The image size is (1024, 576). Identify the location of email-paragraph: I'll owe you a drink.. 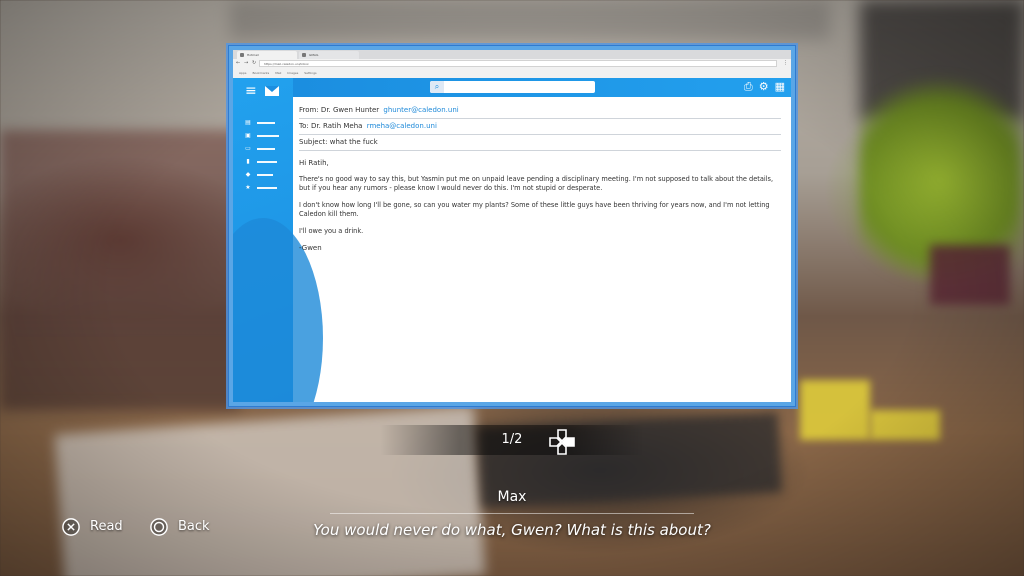
(331, 231).